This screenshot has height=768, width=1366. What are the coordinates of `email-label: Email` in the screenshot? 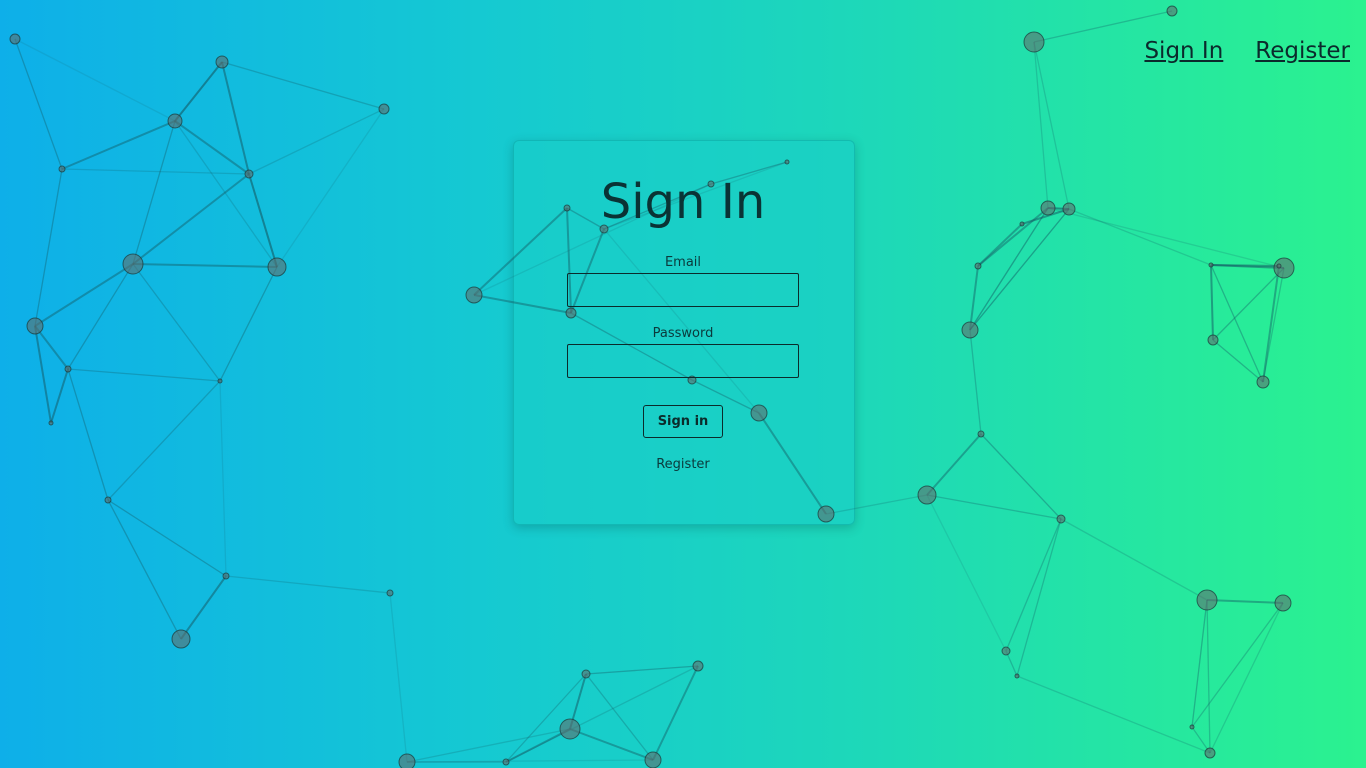 It's located at (683, 262).